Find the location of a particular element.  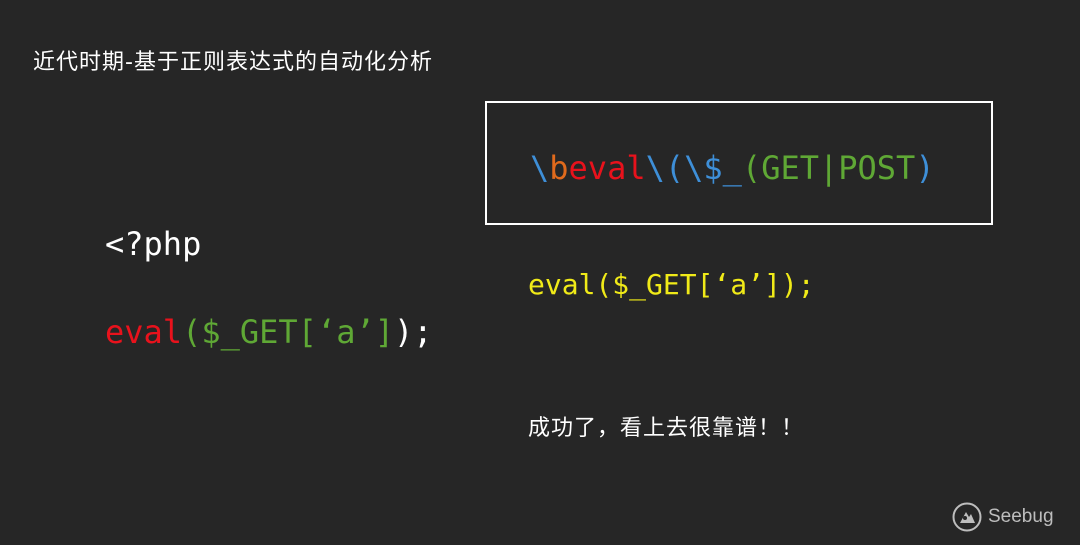

seebug-logo: Seebug is located at coordinates (1003, 517).